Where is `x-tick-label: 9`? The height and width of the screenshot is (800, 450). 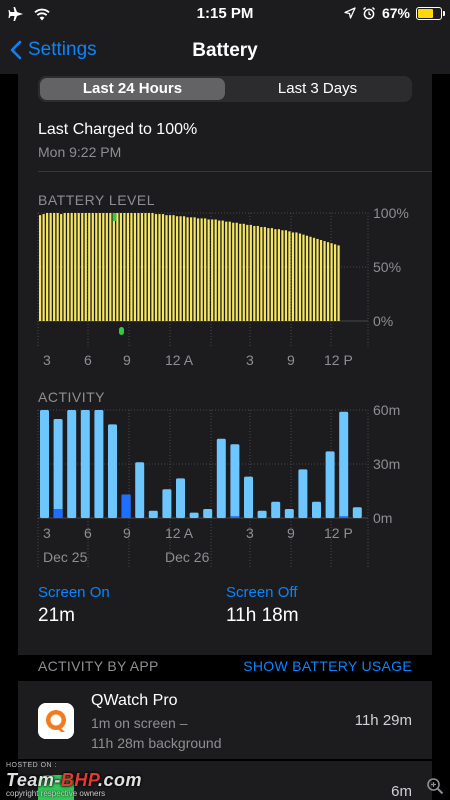
x-tick-label: 9 is located at coordinates (291, 533).